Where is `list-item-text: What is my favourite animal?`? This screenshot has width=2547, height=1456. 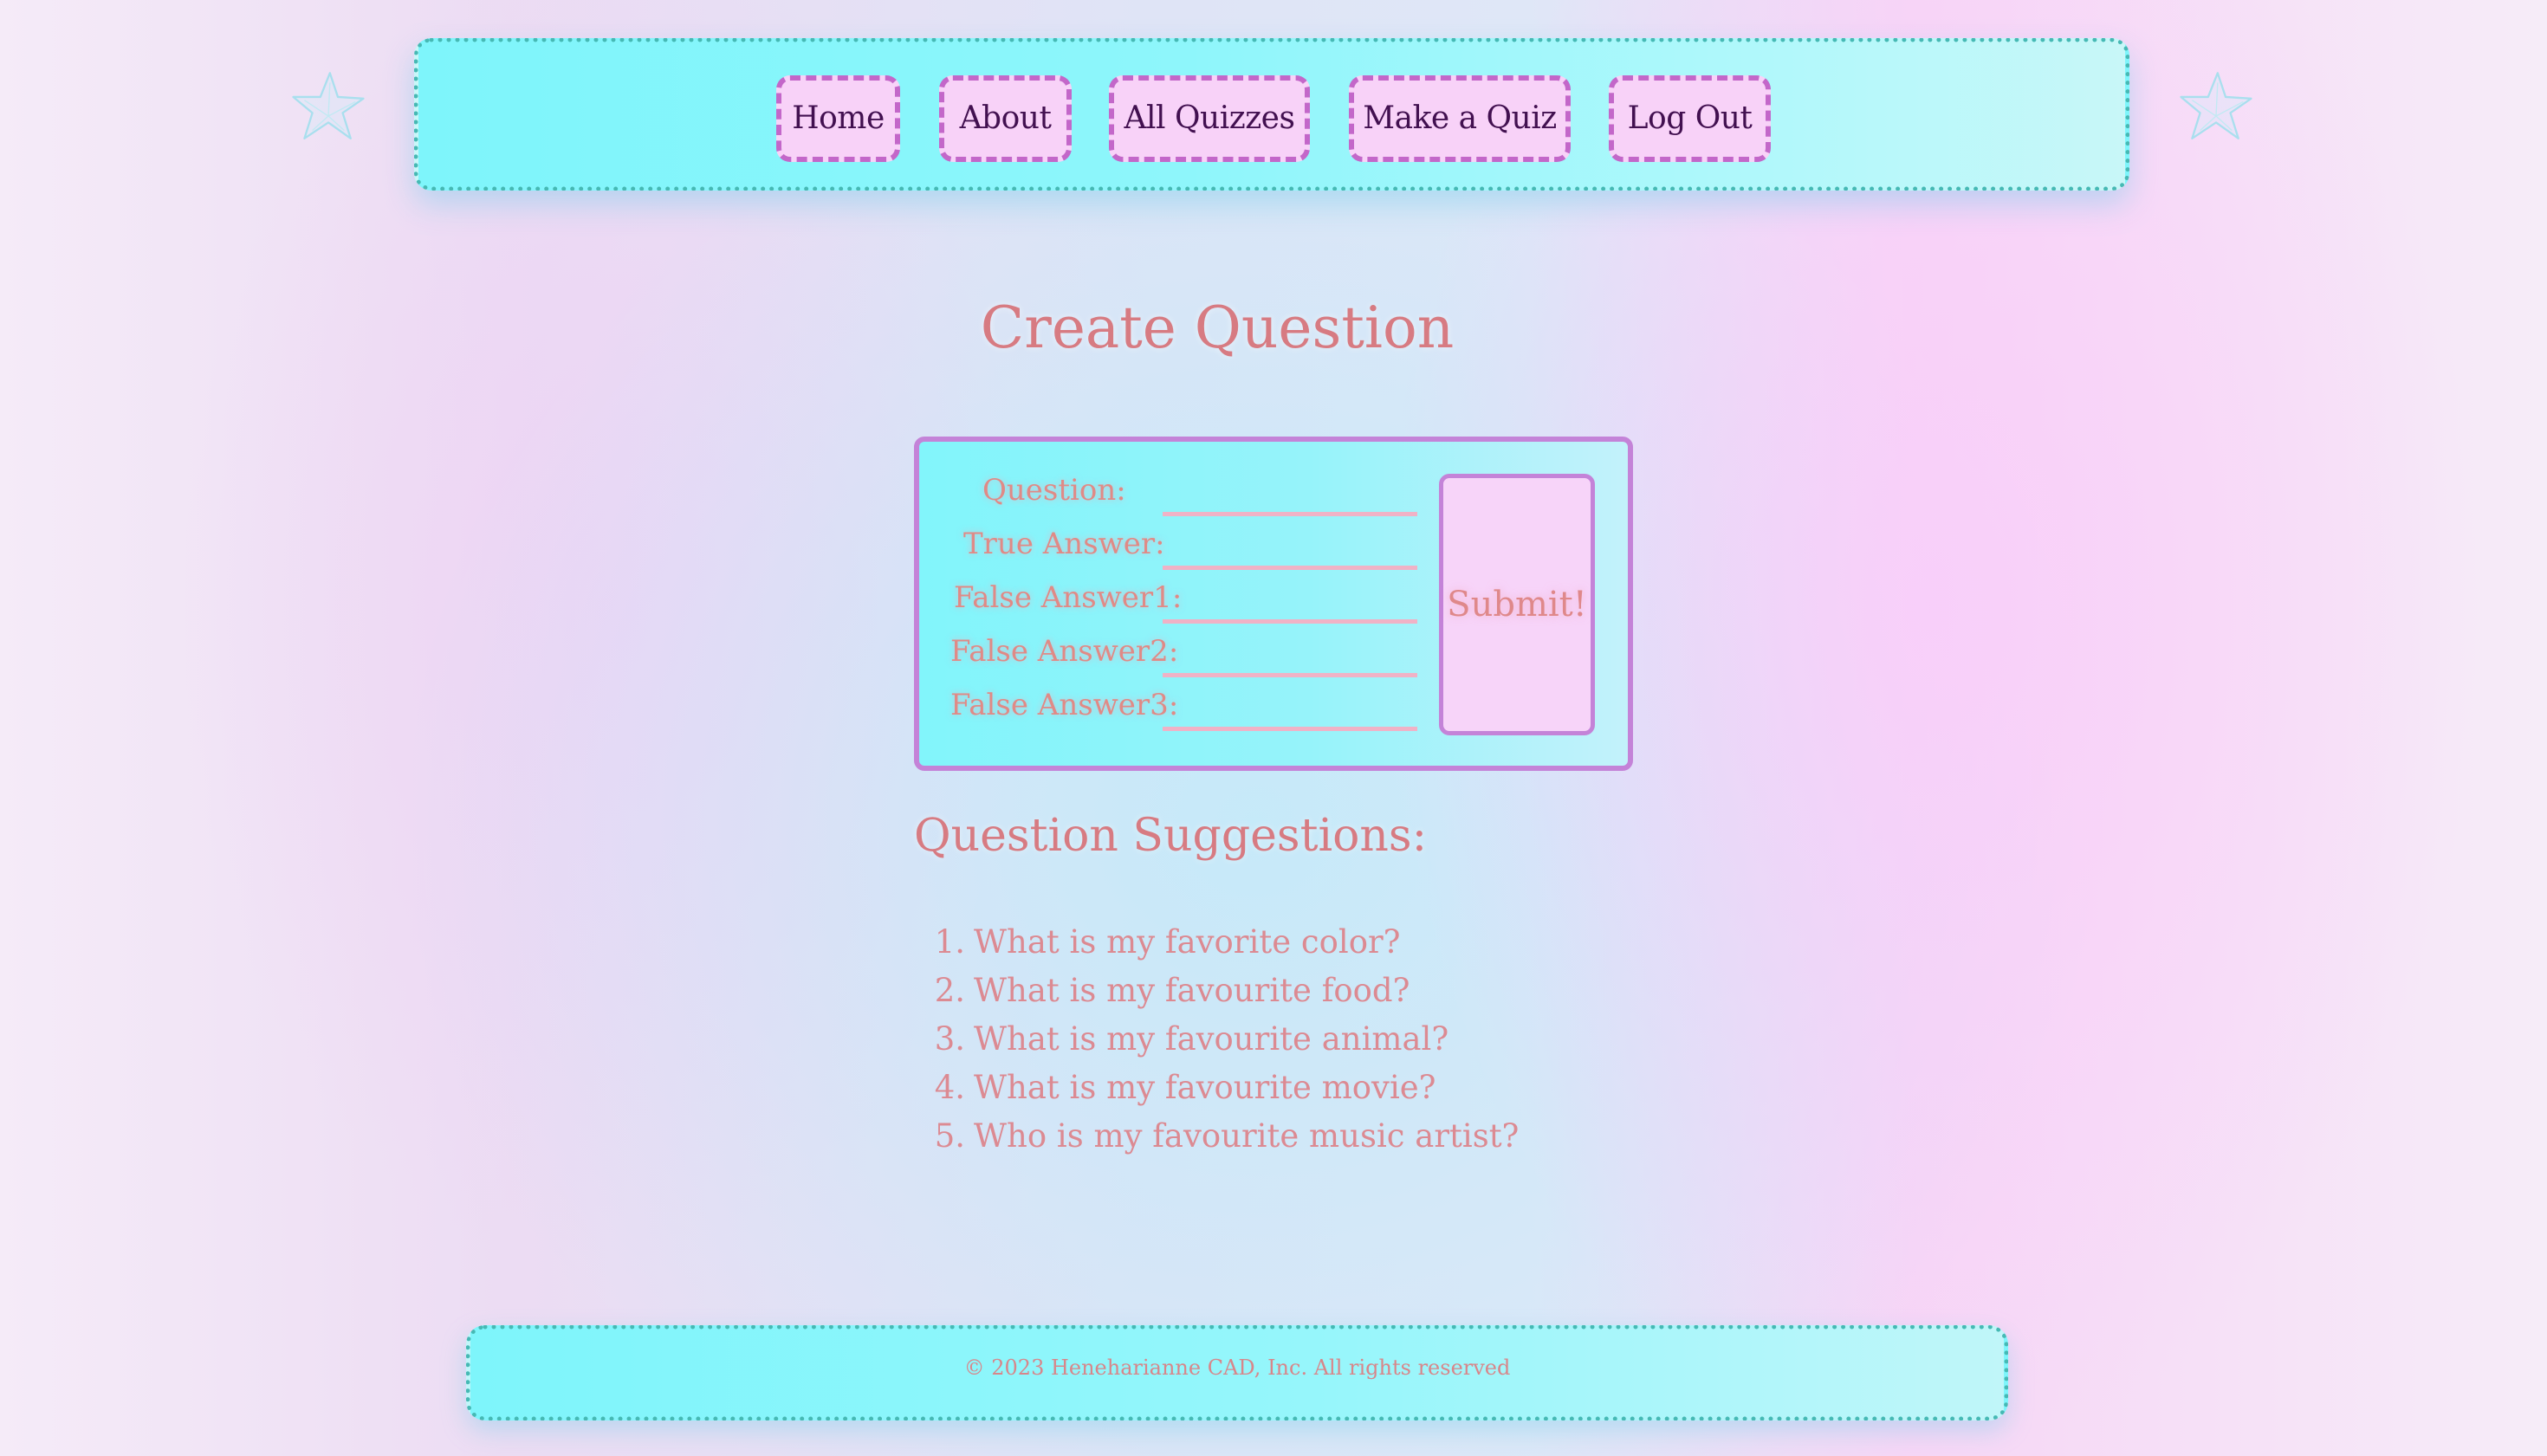
list-item-text: What is my favourite animal? is located at coordinates (1211, 1039).